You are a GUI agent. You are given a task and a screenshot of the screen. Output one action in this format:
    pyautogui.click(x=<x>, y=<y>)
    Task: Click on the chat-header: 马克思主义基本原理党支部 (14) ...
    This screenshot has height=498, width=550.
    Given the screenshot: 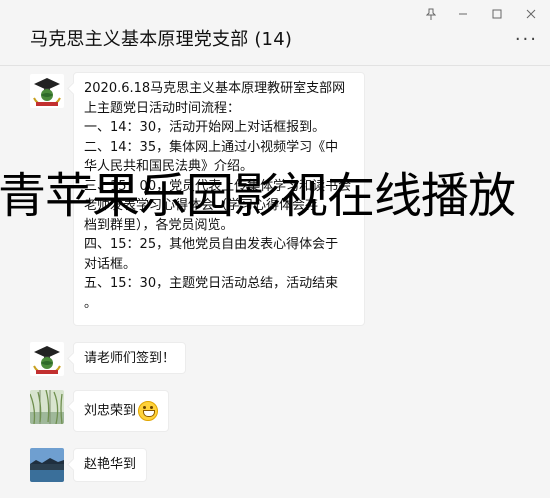 What is the action you would take?
    pyautogui.click(x=275, y=33)
    